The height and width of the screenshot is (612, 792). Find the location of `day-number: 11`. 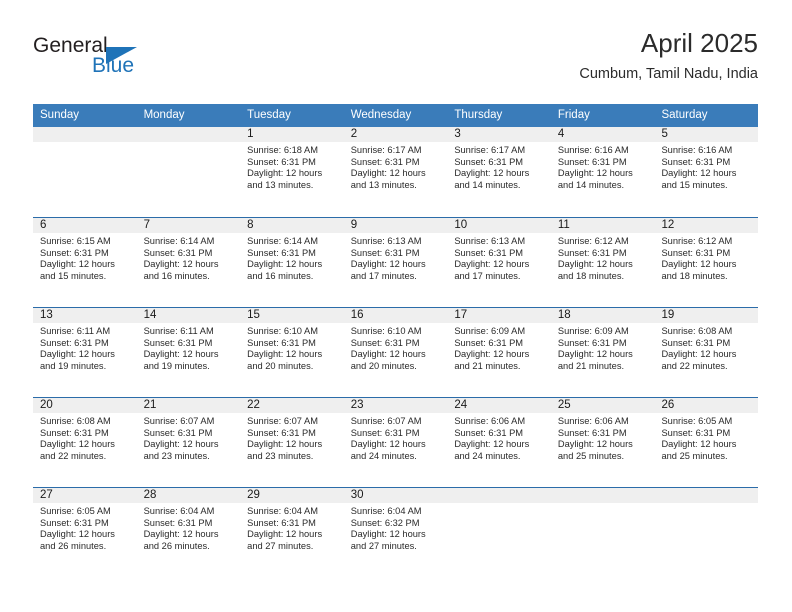

day-number: 11 is located at coordinates (563, 225).